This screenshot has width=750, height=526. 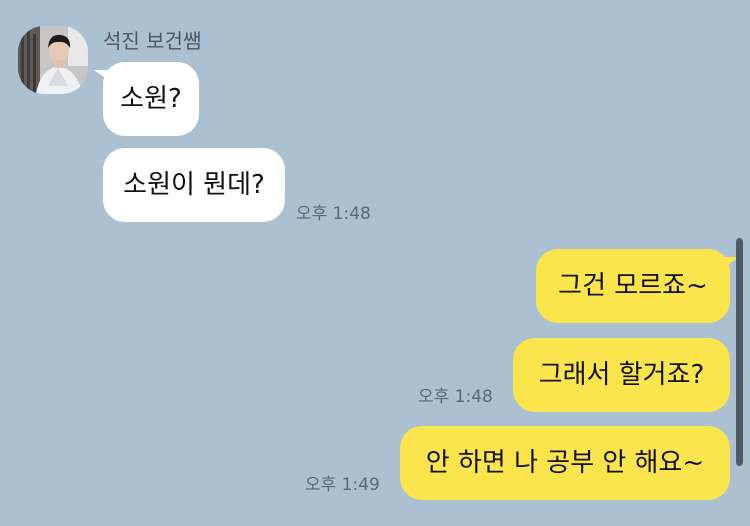 I want to click on message-bubble-outgoing: 그건 모르죠~, so click(x=637, y=286).